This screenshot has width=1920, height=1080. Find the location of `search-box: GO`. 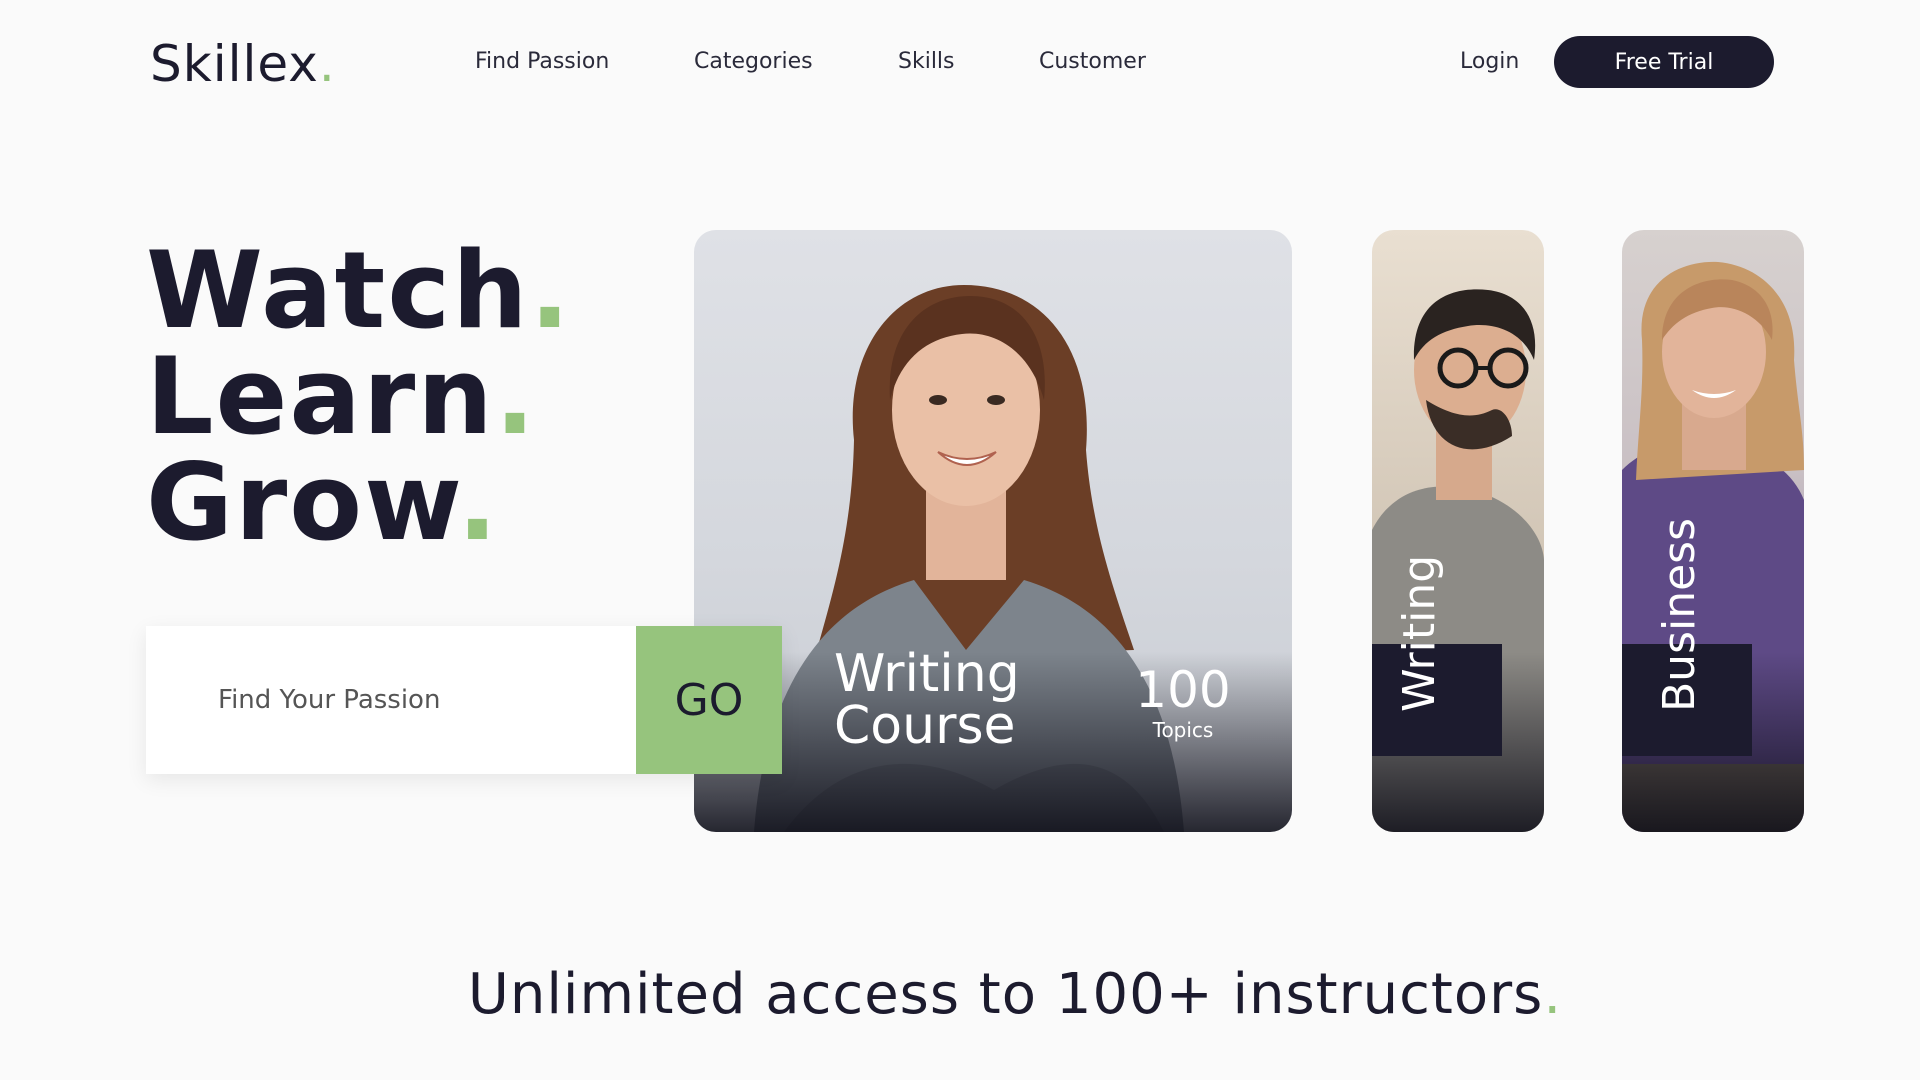

search-box: GO is located at coordinates (464, 700).